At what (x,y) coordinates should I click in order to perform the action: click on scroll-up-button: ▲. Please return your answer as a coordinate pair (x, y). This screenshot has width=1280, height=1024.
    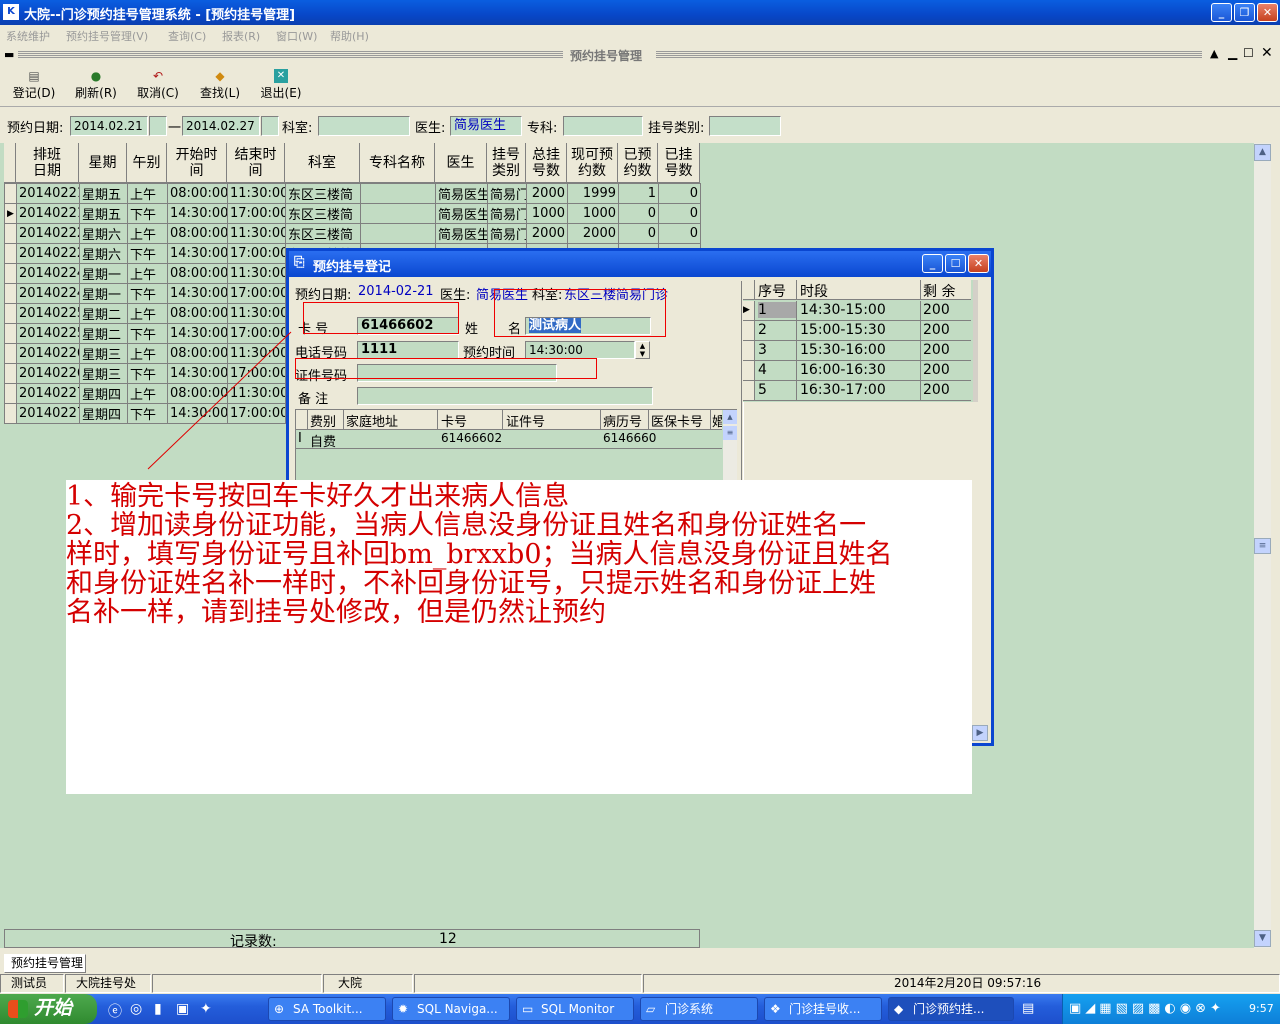
    Looking at the image, I should click on (1262, 152).